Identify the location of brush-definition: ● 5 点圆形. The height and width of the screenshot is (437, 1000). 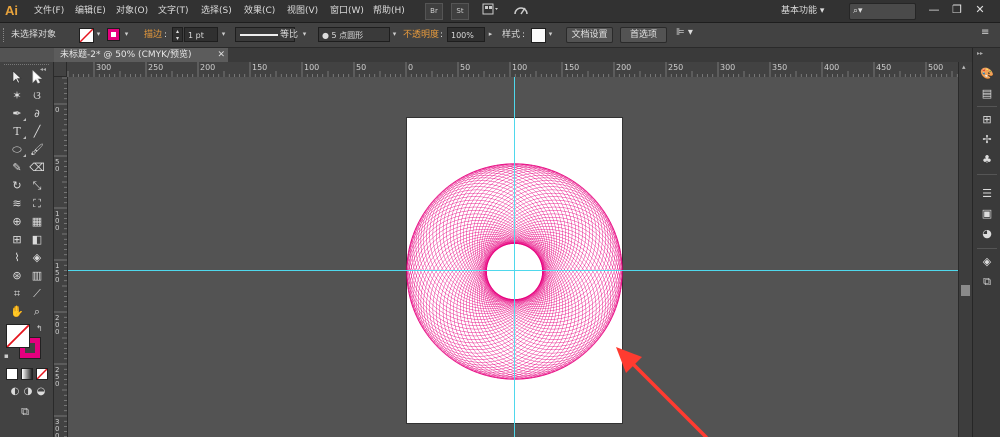
(354, 34).